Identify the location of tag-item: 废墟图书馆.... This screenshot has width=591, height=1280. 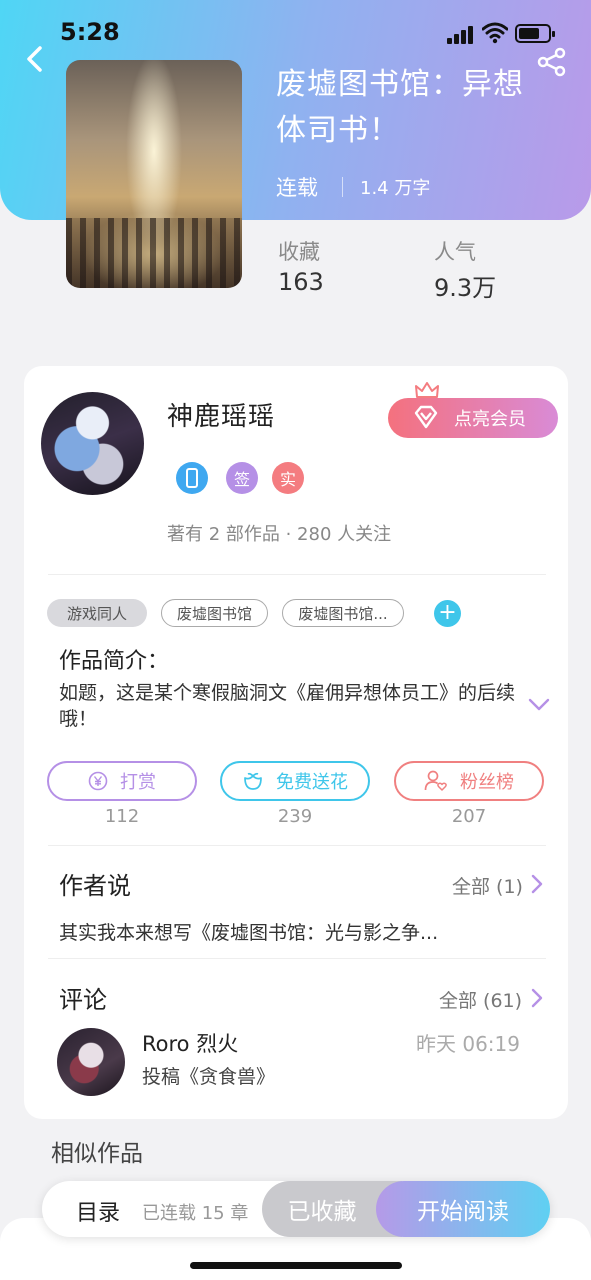
(343, 613).